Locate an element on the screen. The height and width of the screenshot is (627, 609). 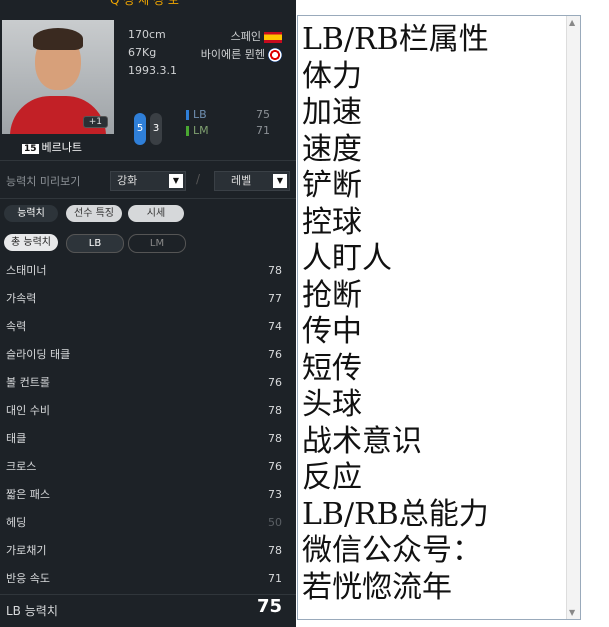
note-line: 体力 is located at coordinates (332, 76).